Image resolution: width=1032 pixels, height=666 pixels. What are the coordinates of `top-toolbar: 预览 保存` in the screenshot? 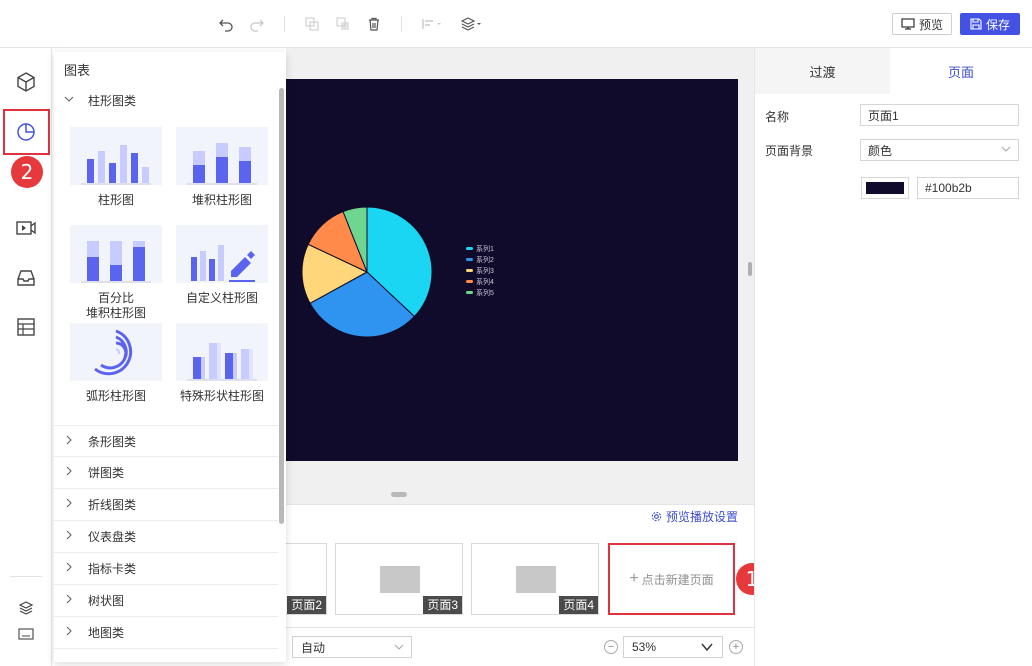 It's located at (516, 24).